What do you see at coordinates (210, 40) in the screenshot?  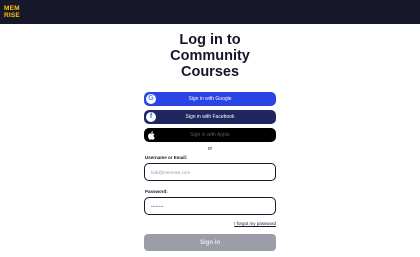 I see `page-title-line-1: Log in to` at bounding box center [210, 40].